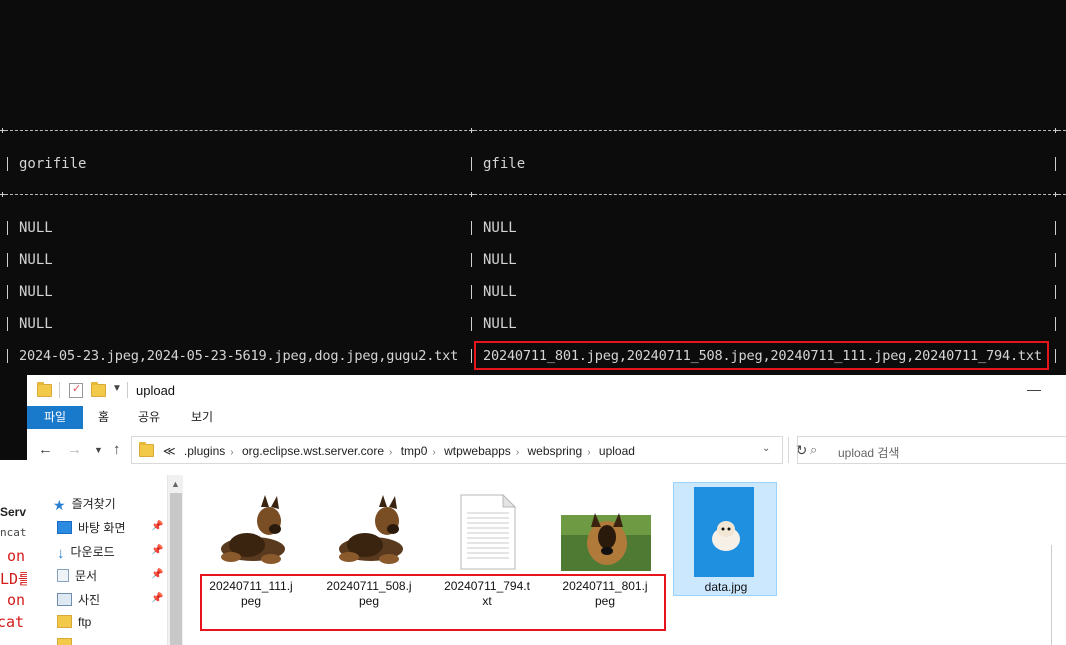 This screenshot has width=1066, height=645. Describe the element at coordinates (12, 622) in the screenshot. I see `bg-text: cat` at that location.